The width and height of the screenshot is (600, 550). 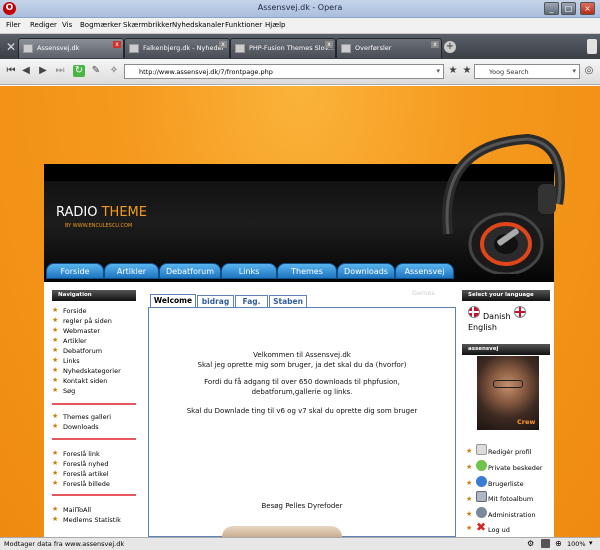 I want to click on tab-fag: Fag., so click(x=251, y=301).